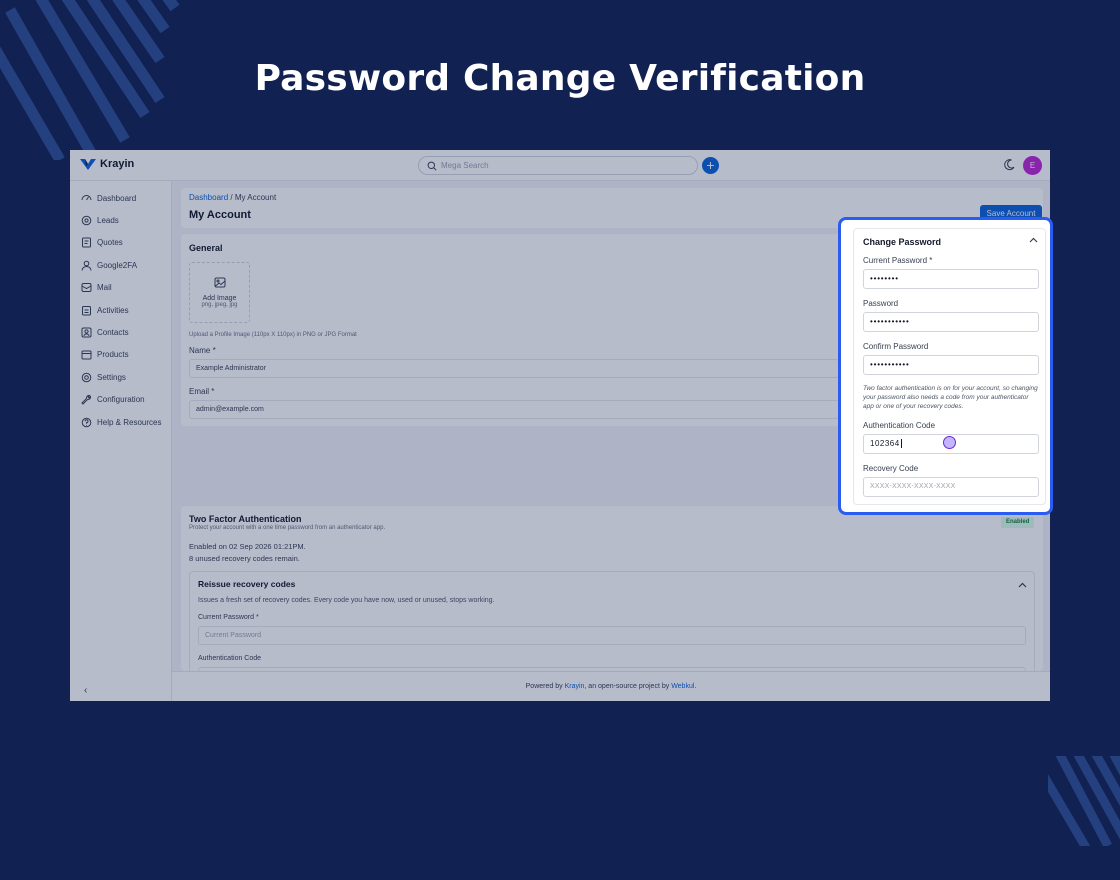  Describe the element at coordinates (86, 332) in the screenshot. I see `contacts-icon` at that location.